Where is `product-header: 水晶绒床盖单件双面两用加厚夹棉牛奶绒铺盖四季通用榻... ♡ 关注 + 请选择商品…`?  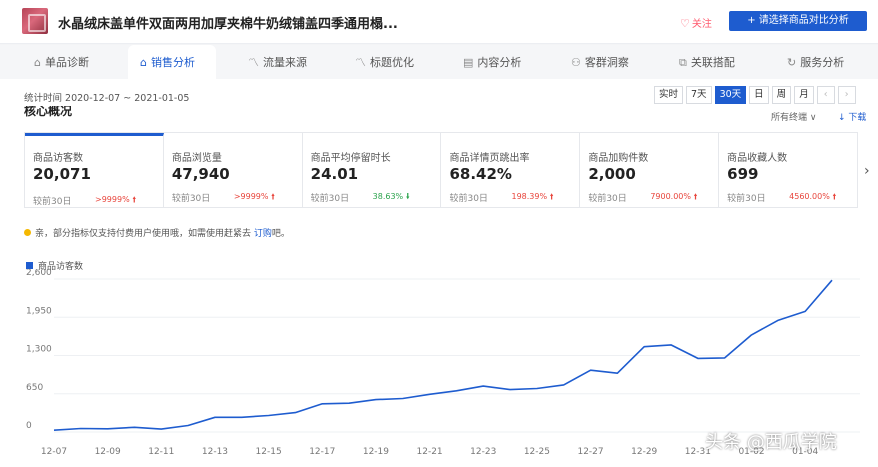 product-header: 水晶绒床盖单件双面两用加厚夹棉牛奶绒铺盖四季通用榻... ♡ 关注 + 请选择商品… is located at coordinates (439, 22).